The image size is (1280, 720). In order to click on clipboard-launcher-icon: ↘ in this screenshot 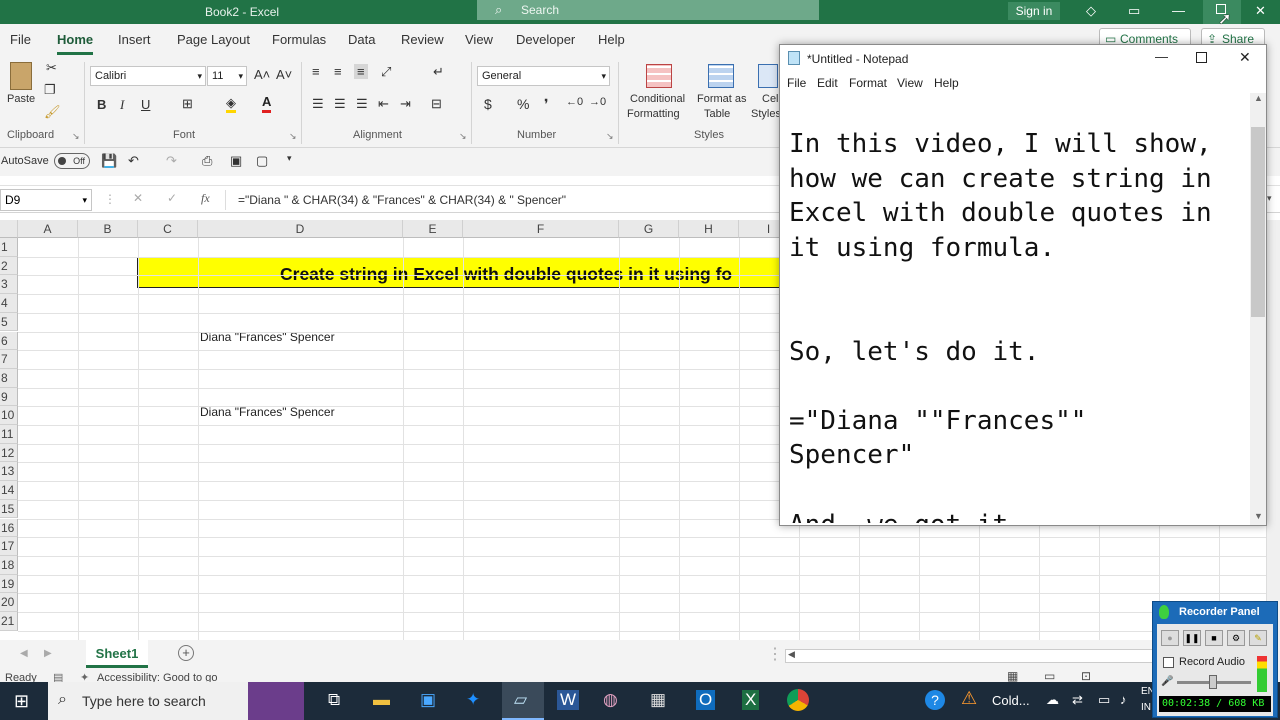, I will do `click(76, 136)`.